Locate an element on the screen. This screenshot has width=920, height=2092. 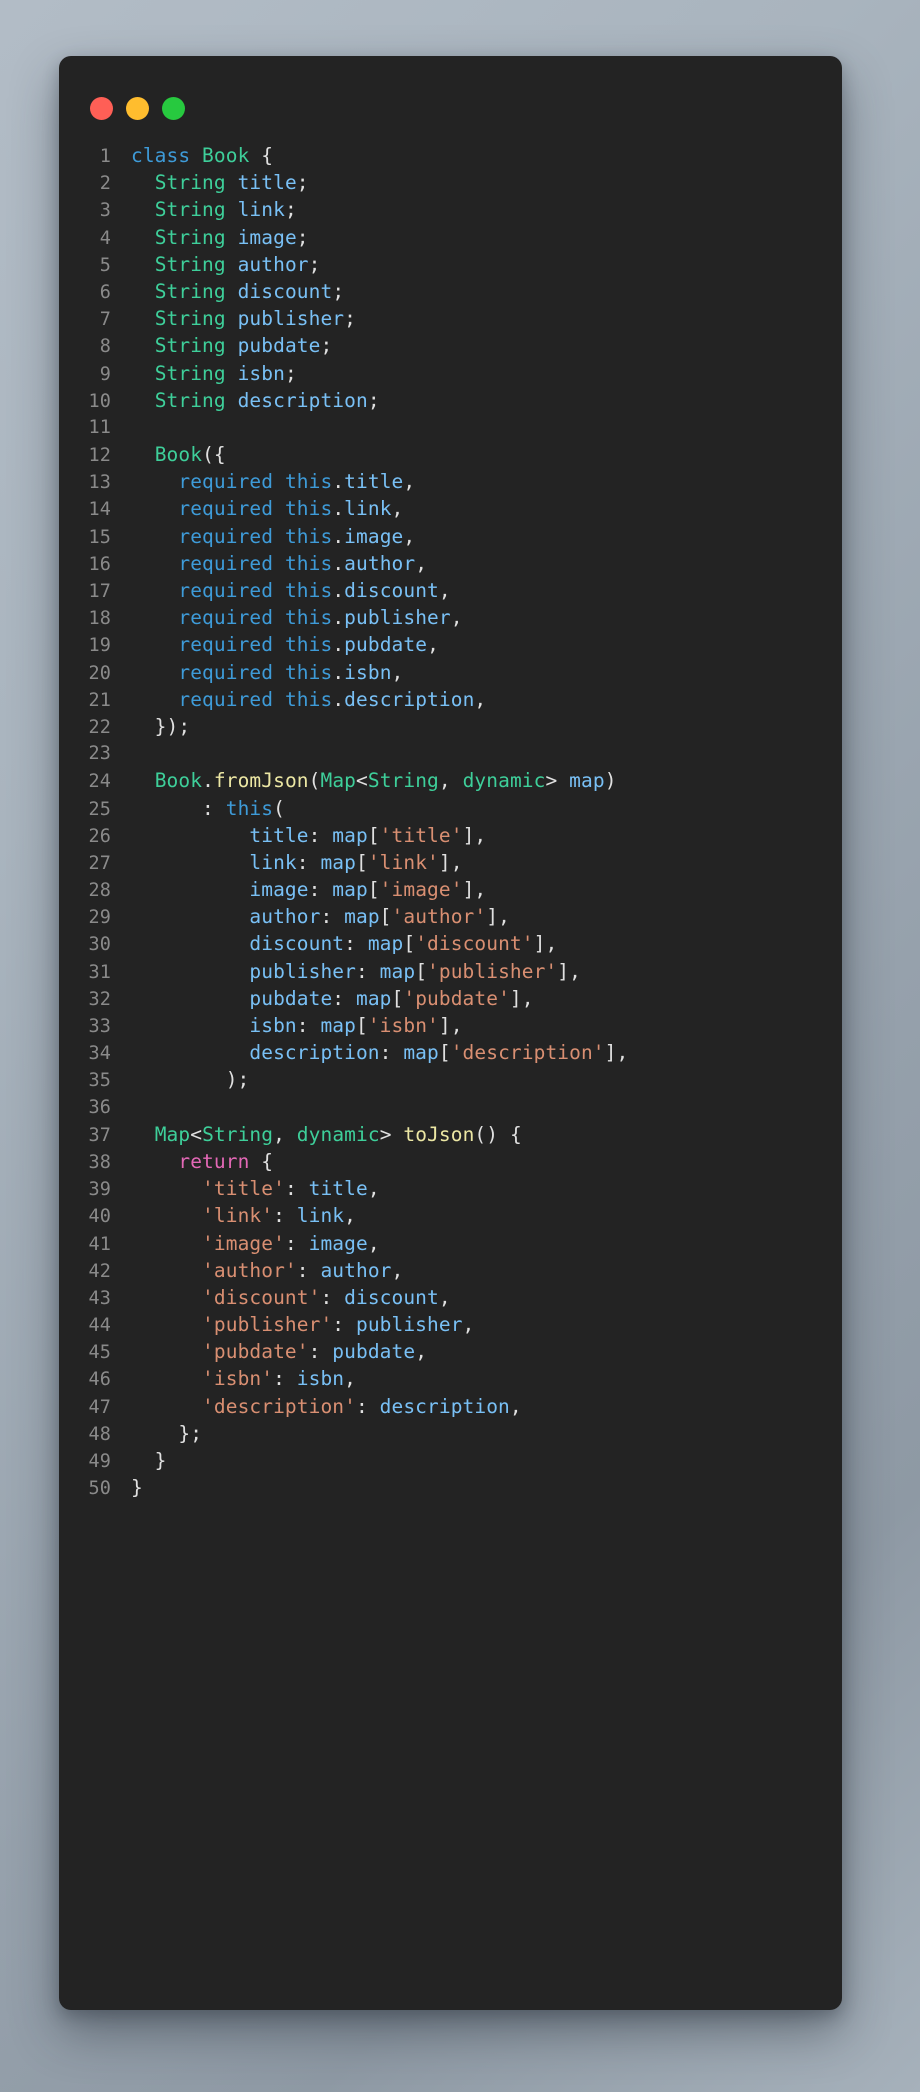
code-line: 9 String isbn; is located at coordinates (445, 373).